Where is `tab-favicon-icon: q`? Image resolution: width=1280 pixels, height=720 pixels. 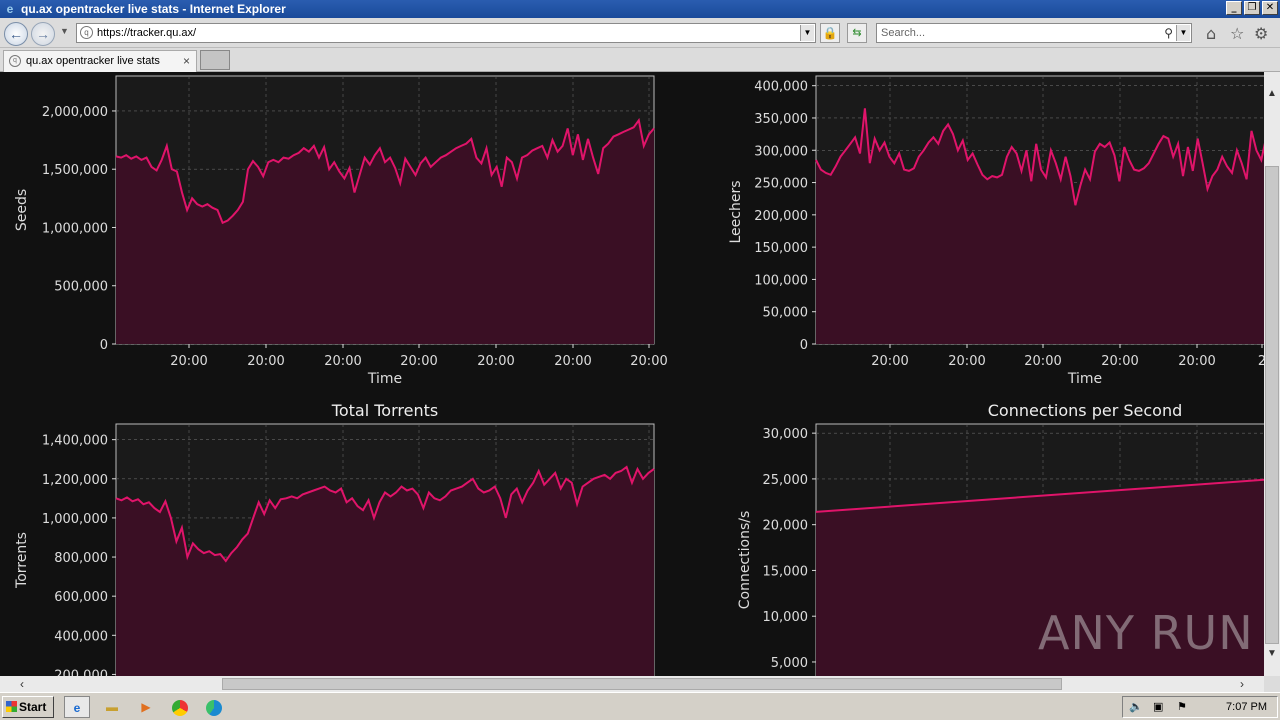
tab-favicon-icon: q is located at coordinates (15, 61).